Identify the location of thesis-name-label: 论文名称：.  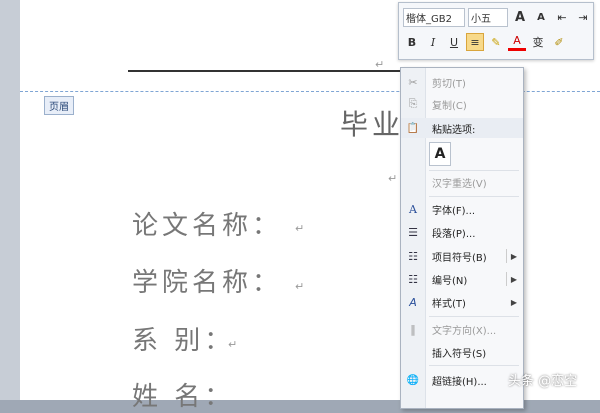
(207, 223).